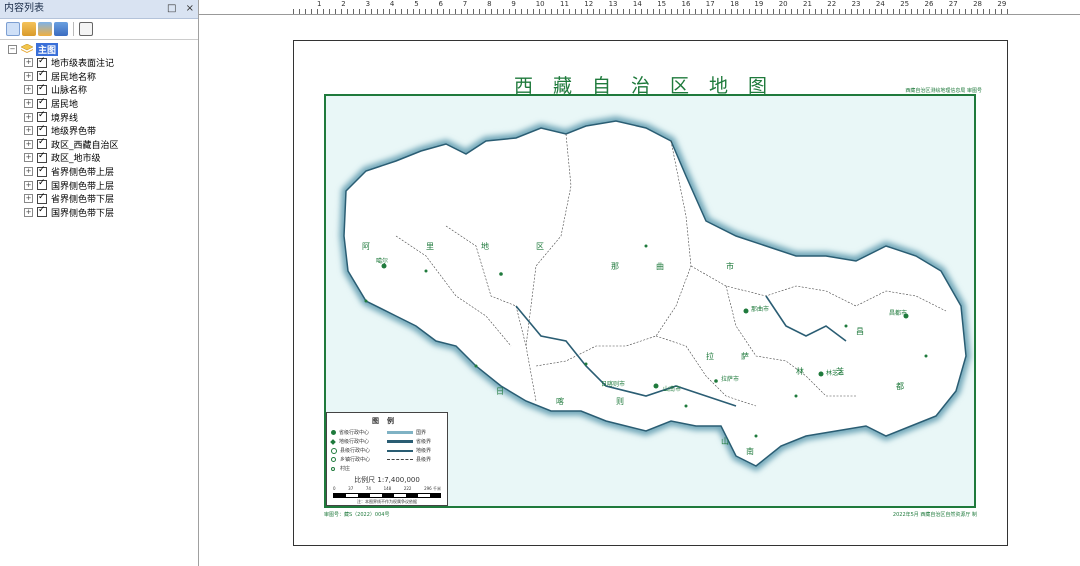 This screenshot has width=1080, height=566. What do you see at coordinates (99, 90) in the screenshot?
I see `layer-row: + 山脉名称` at bounding box center [99, 90].